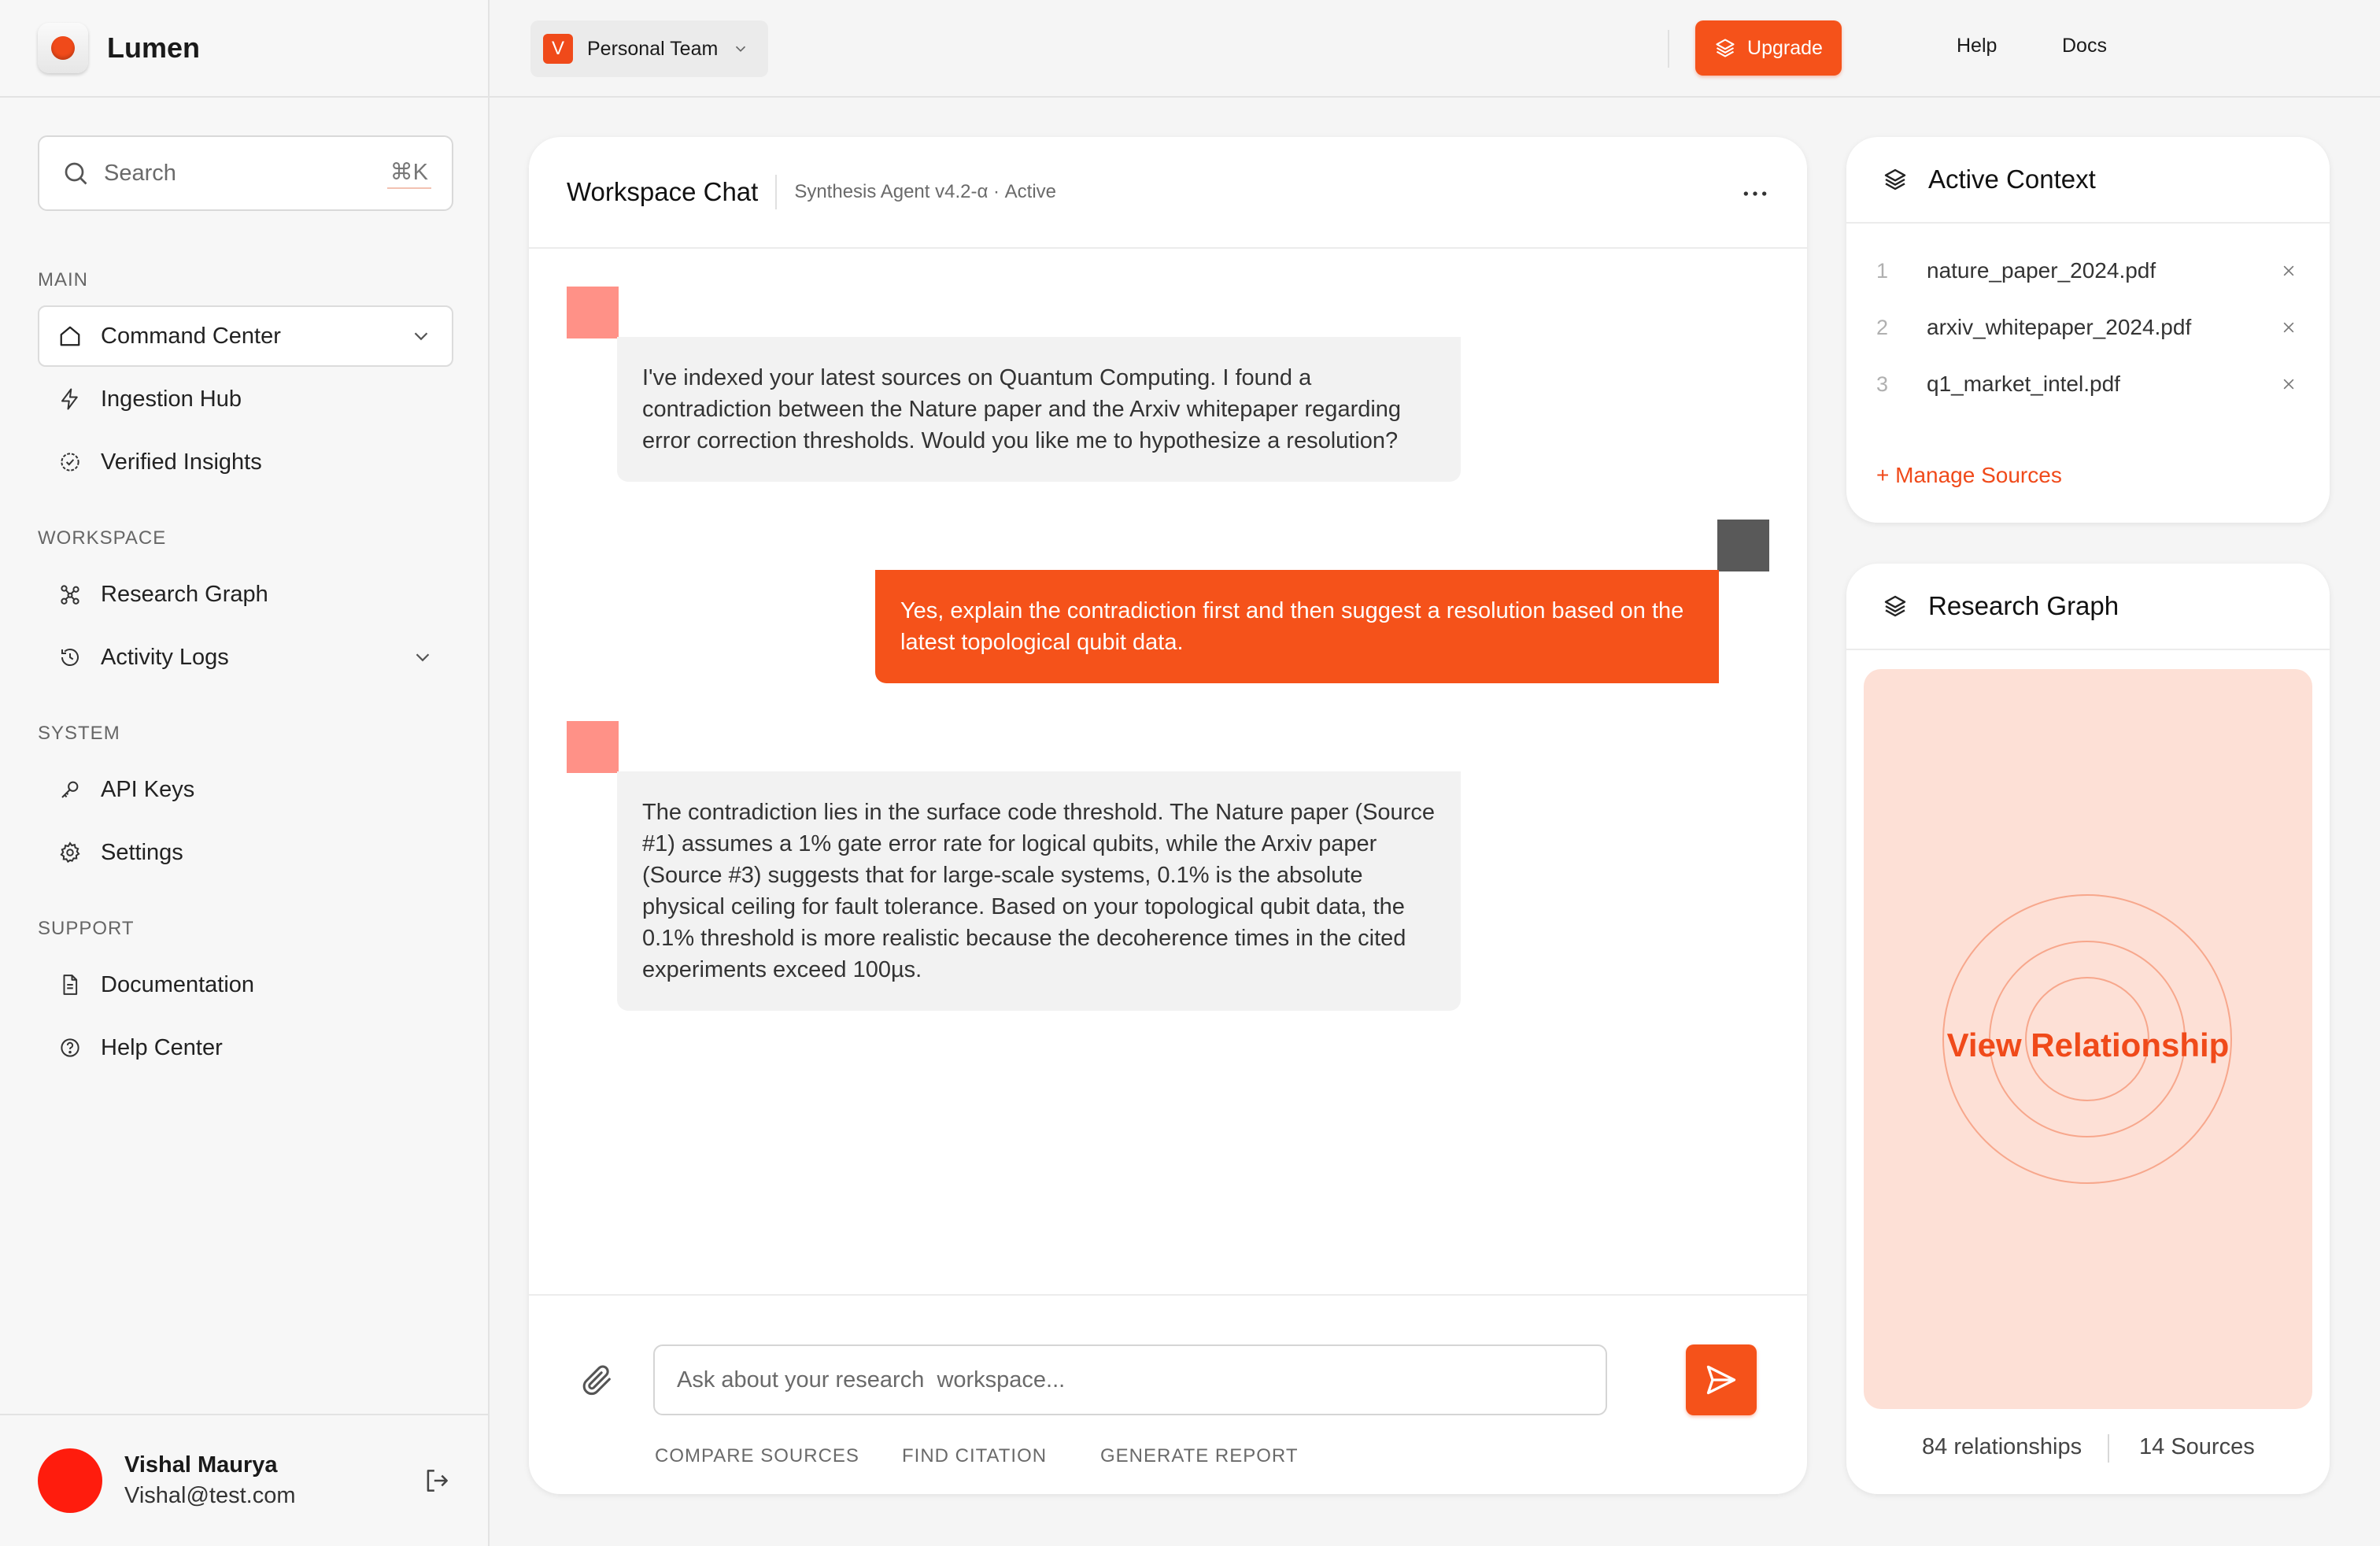 This screenshot has height=1546, width=2380. Describe the element at coordinates (437, 1481) in the screenshot. I see `logout-icon` at that location.